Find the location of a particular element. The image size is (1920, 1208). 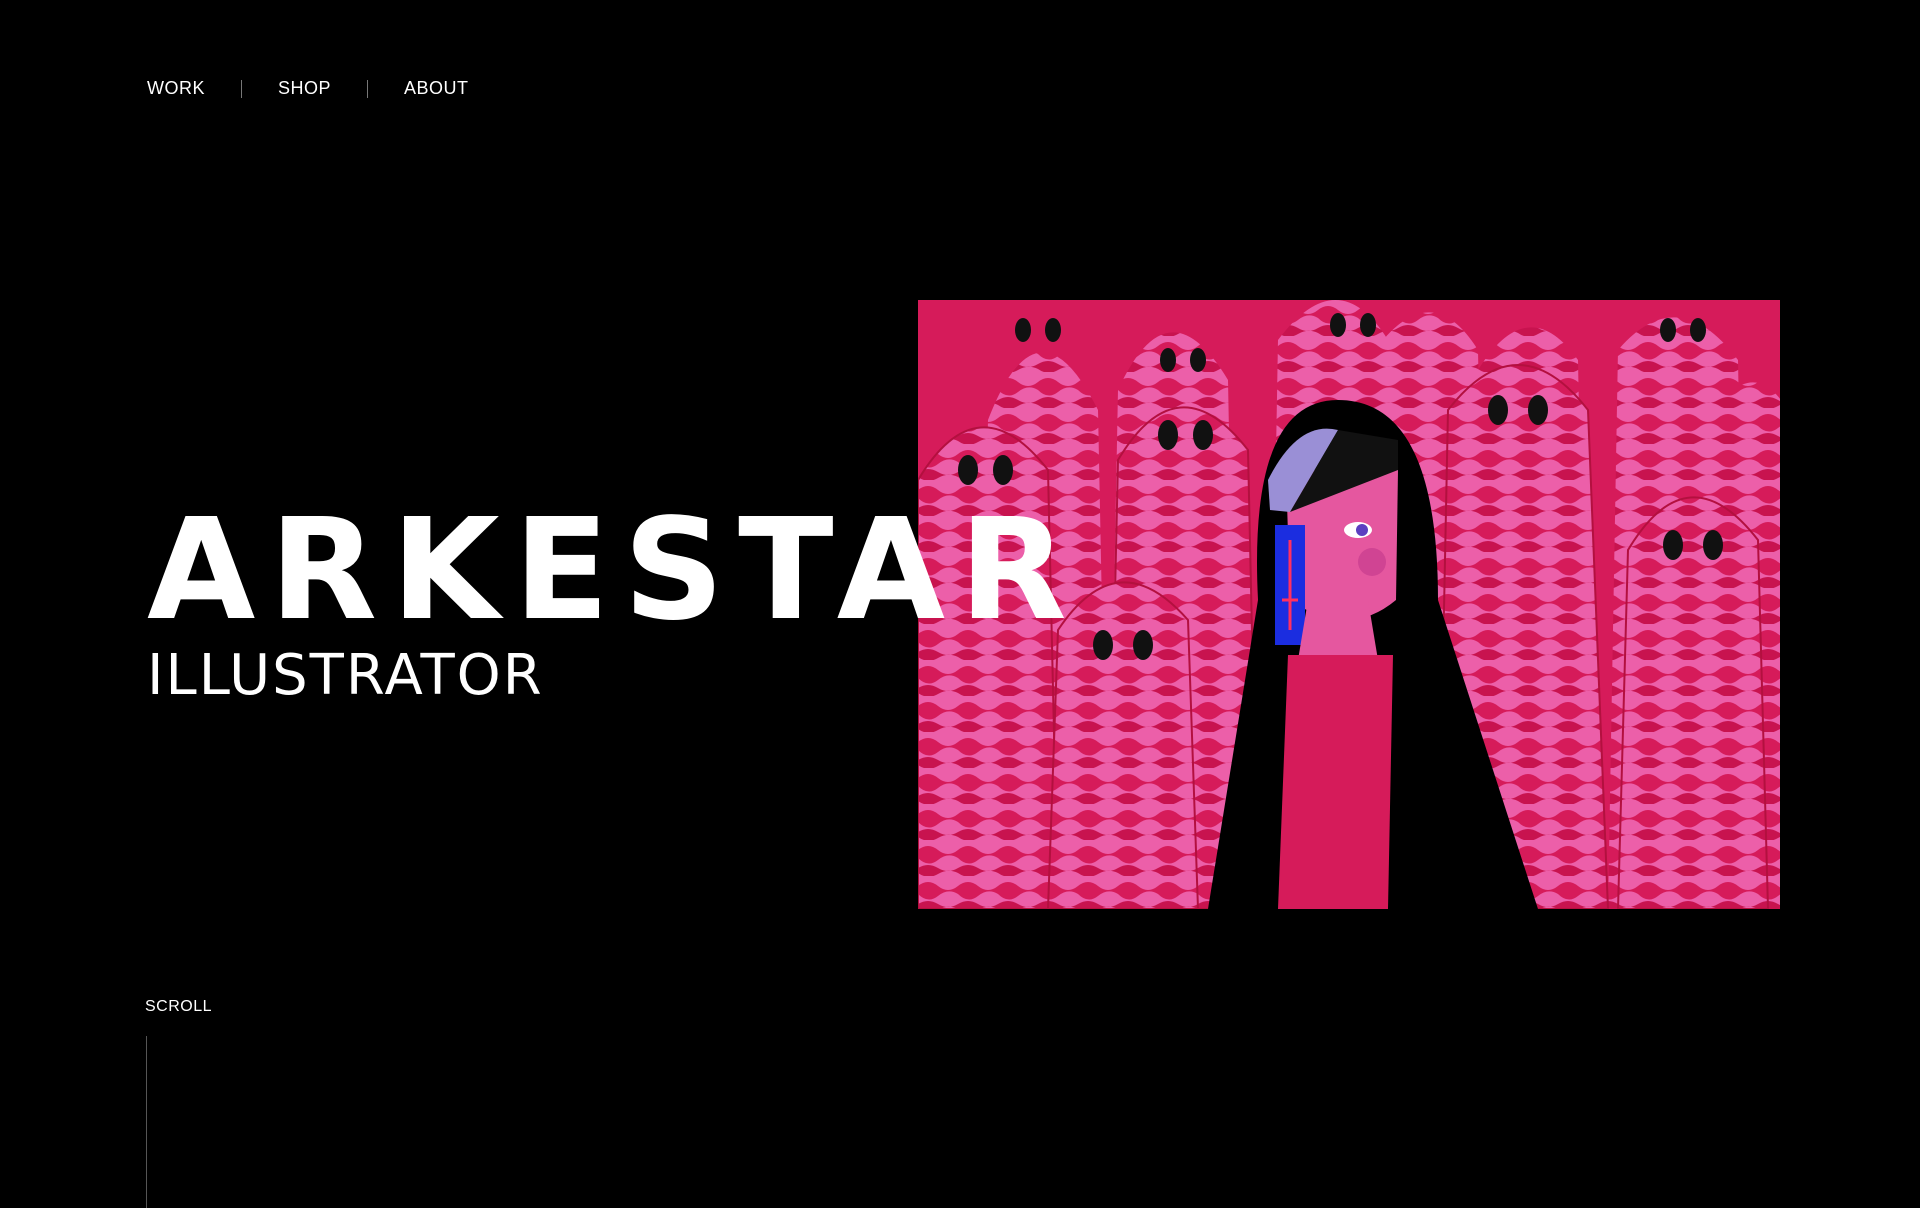

brand-subtitle: ILLUSTRATOR is located at coordinates (345, 675).